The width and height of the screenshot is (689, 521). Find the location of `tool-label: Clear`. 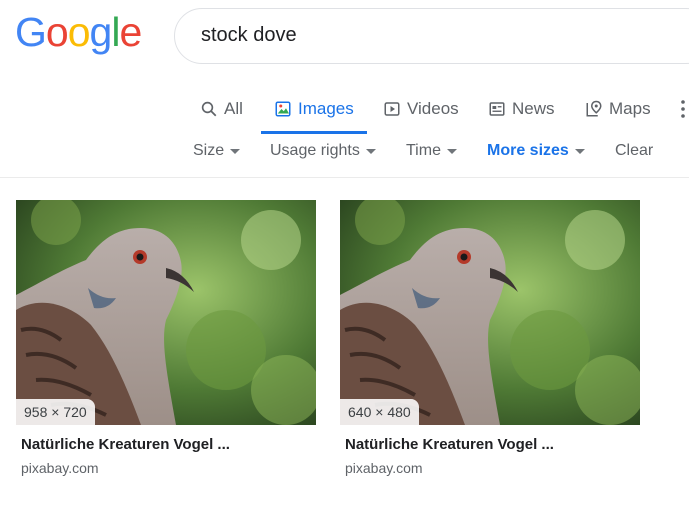

tool-label: Clear is located at coordinates (634, 150).